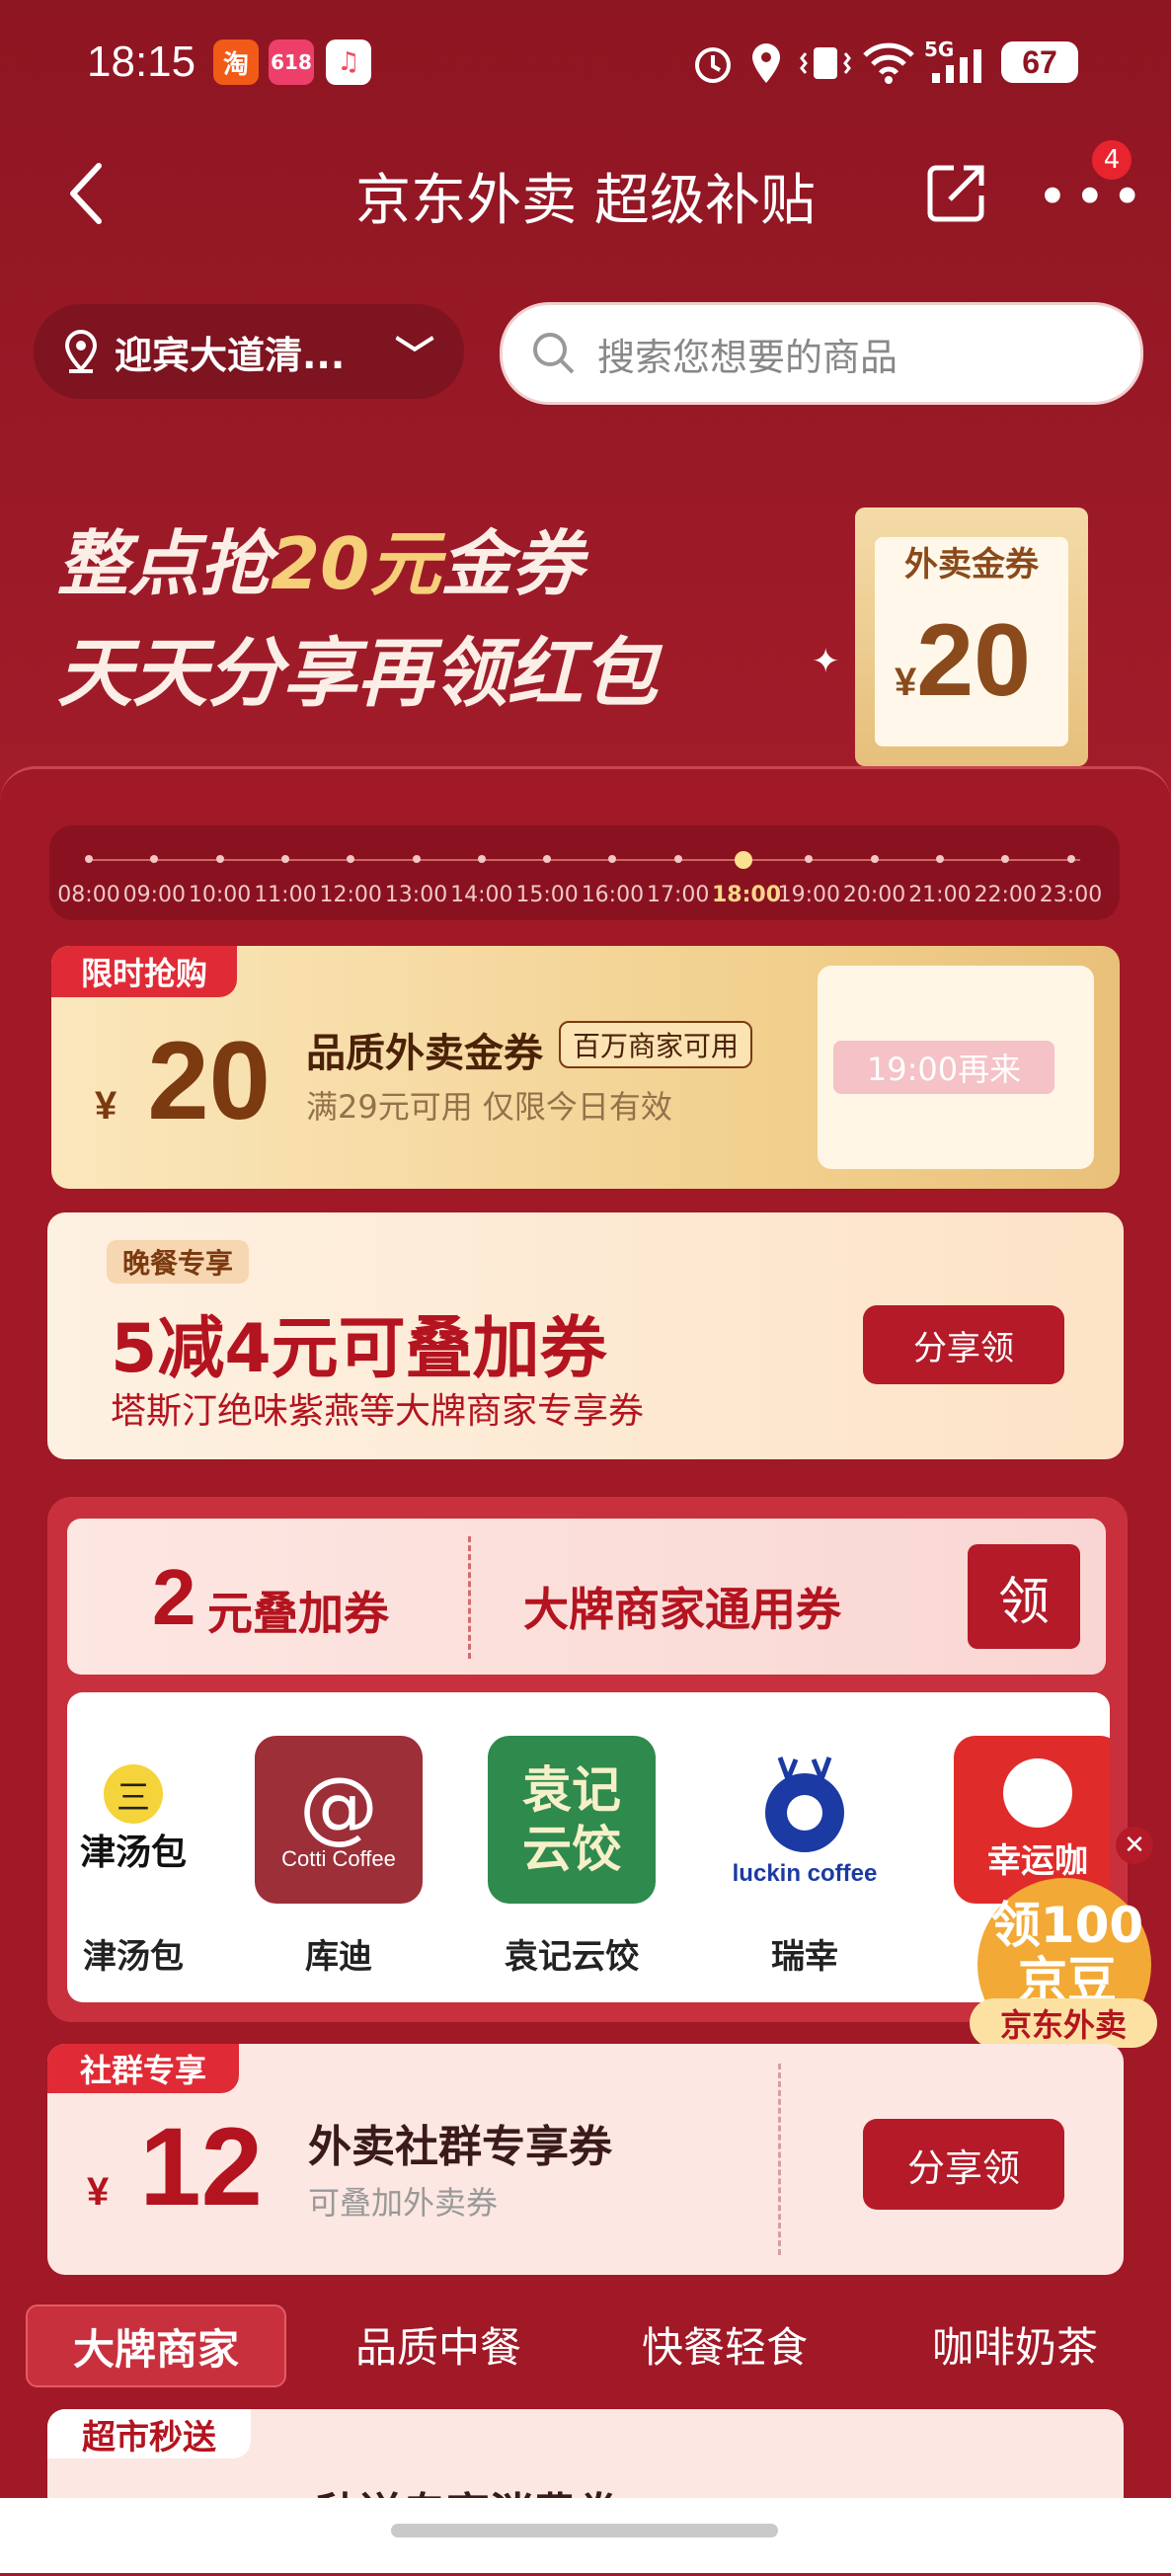 The width and height of the screenshot is (1171, 2576). I want to click on ticket-label: 外卖金券, so click(971, 565).